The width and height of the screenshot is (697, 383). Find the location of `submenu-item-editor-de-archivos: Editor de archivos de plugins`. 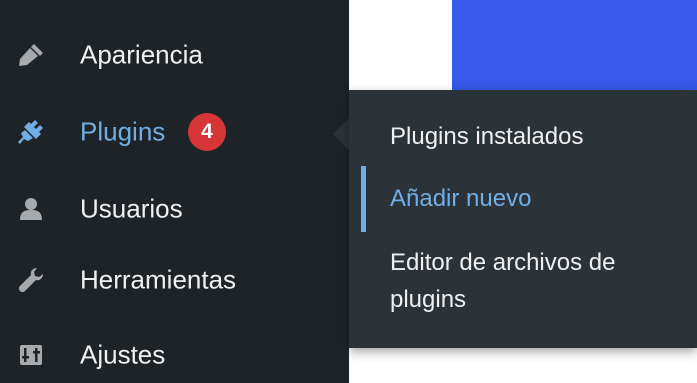

submenu-item-editor-de-archivos: Editor de archivos de plugins is located at coordinates (523, 282).